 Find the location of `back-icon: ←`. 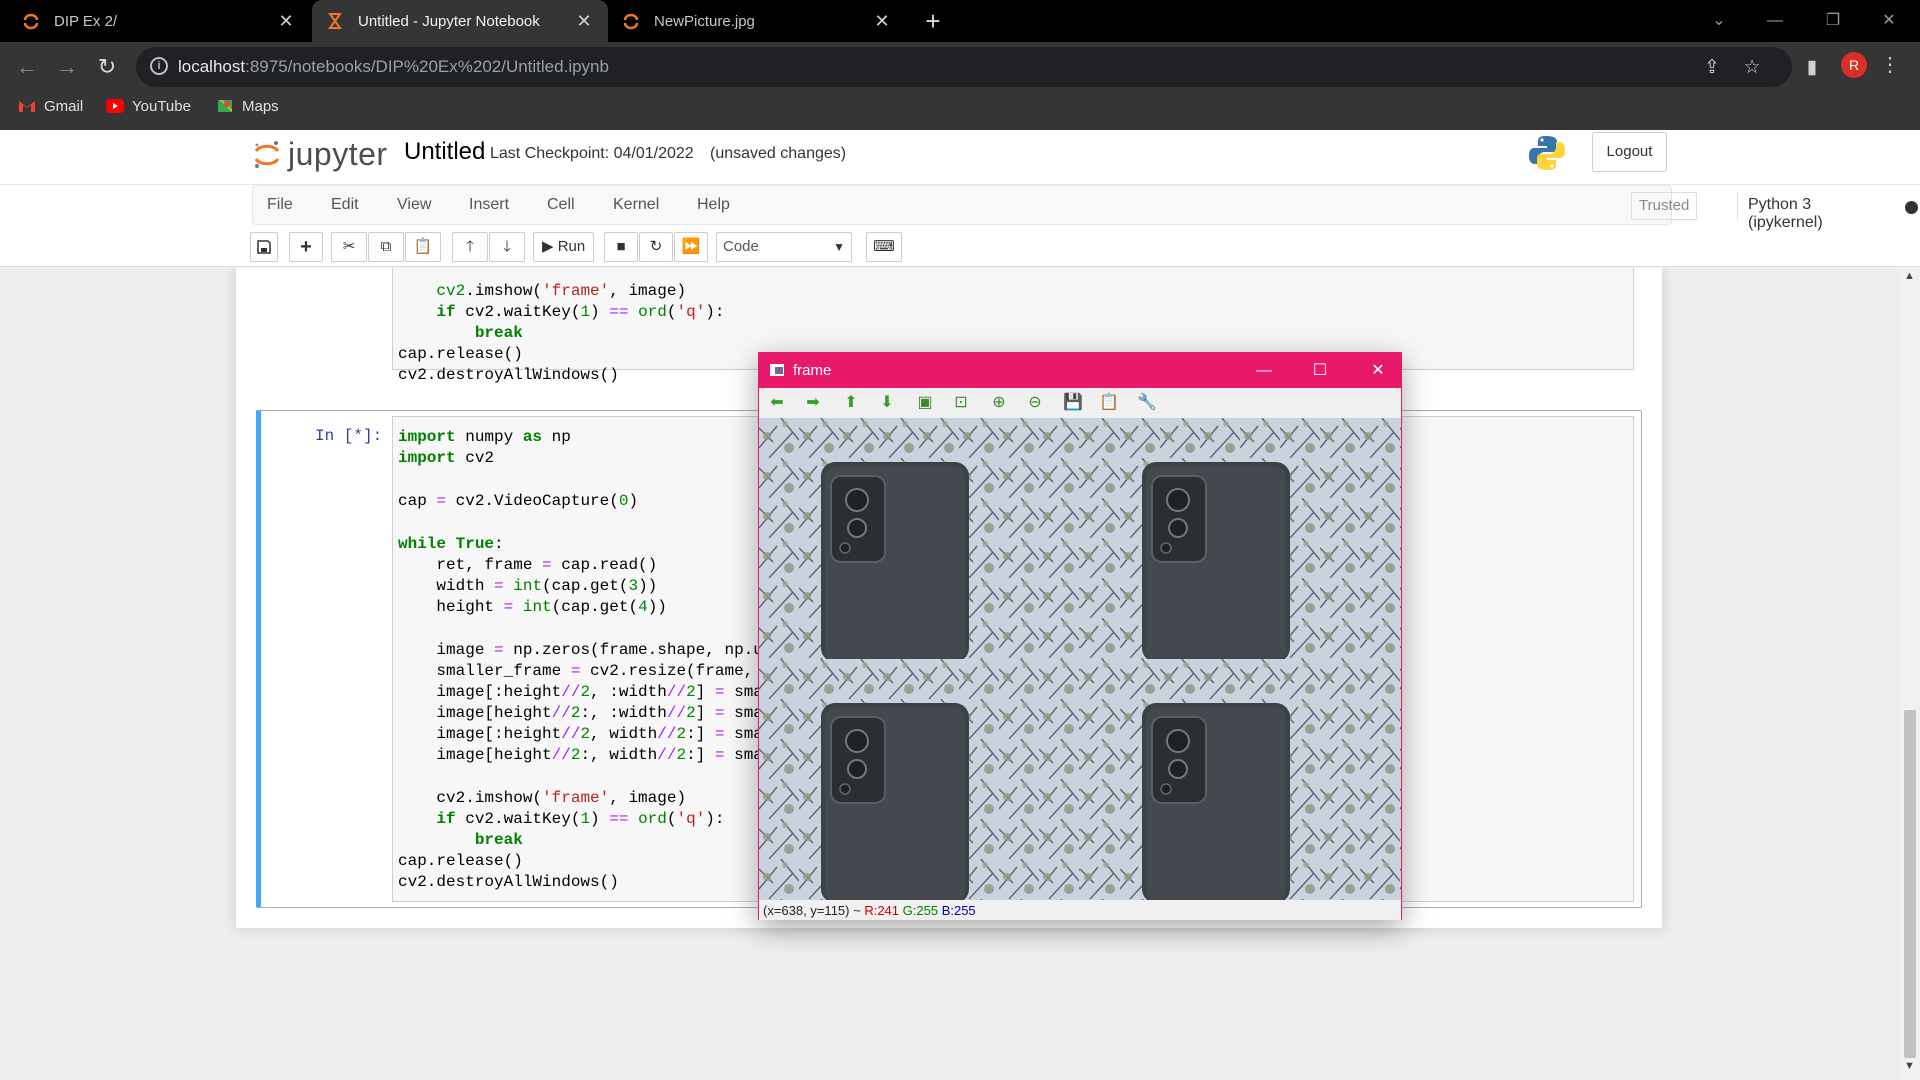

back-icon: ← is located at coordinates (27, 67).